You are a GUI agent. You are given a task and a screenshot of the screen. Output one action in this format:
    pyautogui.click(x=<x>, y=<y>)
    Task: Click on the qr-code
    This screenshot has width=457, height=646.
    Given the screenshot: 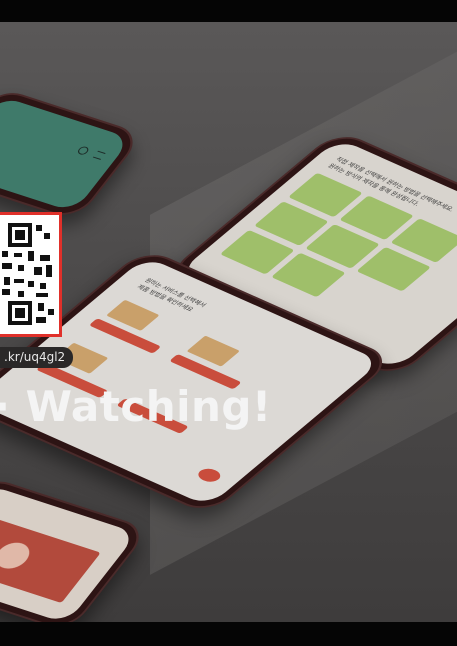 What is the action you would take?
    pyautogui.click(x=31, y=274)
    